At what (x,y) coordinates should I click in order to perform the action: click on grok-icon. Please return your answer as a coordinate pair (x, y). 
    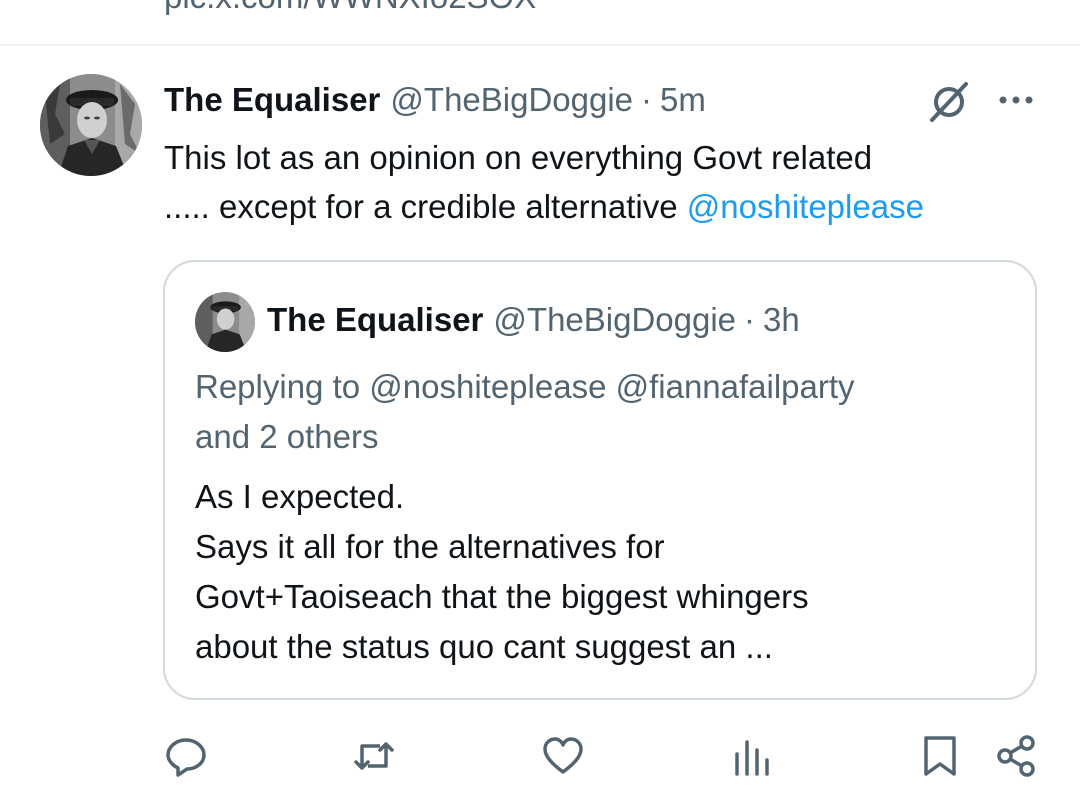
    Looking at the image, I should click on (949, 102).